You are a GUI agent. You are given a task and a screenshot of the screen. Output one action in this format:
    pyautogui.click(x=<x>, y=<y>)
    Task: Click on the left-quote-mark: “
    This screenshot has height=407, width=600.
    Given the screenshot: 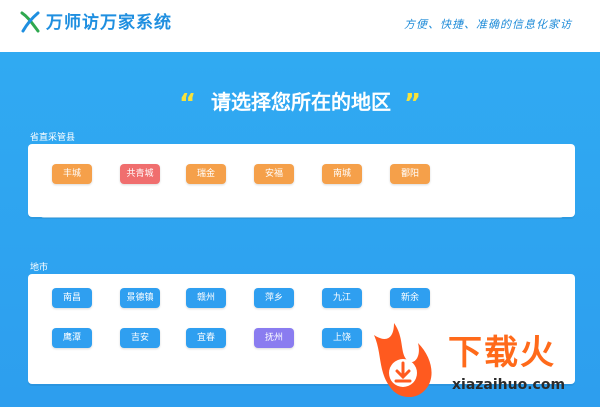 What is the action you would take?
    pyautogui.click(x=187, y=103)
    